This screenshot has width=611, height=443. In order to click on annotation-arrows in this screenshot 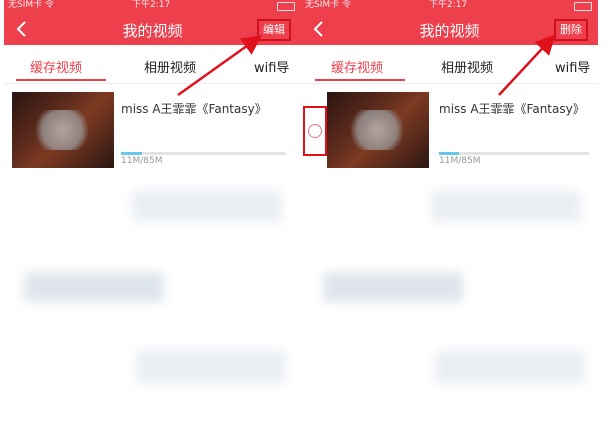, I will do `click(366, 65)`.